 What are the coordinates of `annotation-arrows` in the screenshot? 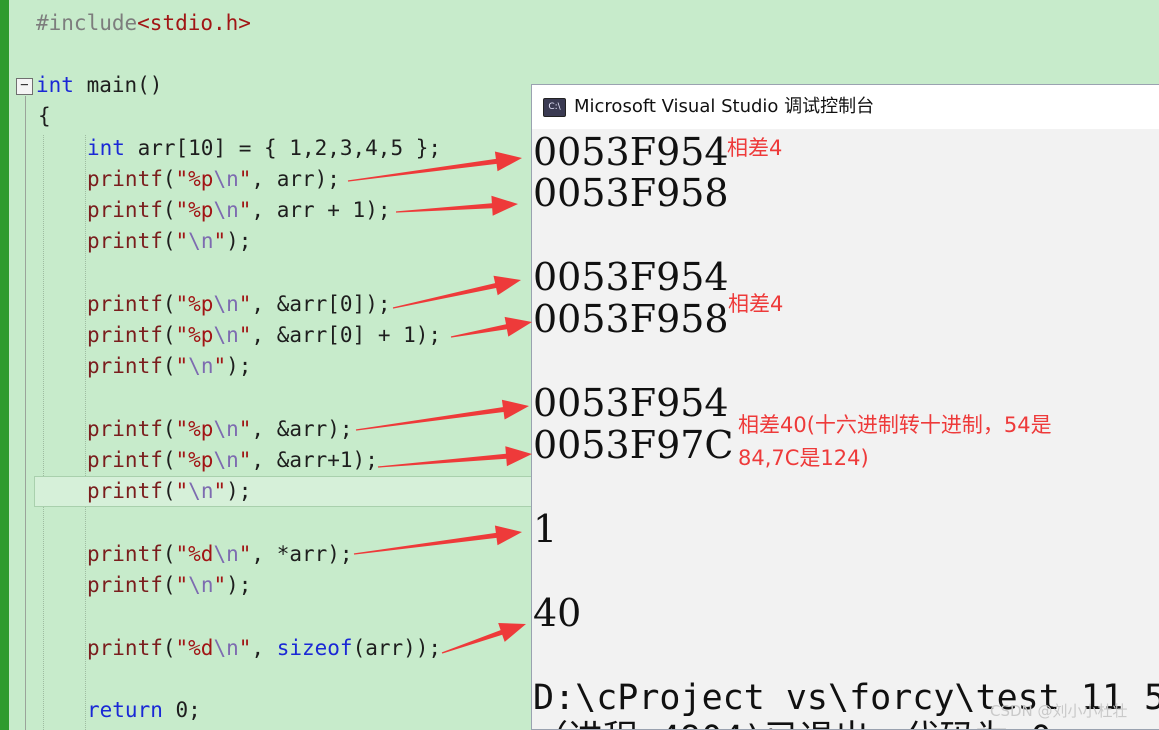 It's located at (439, 402).